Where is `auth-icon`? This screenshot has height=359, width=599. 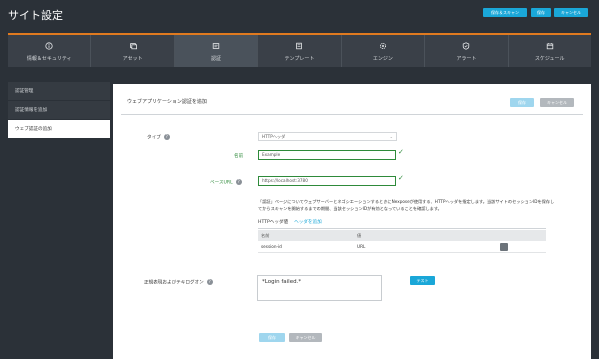 auth-icon is located at coordinates (216, 46).